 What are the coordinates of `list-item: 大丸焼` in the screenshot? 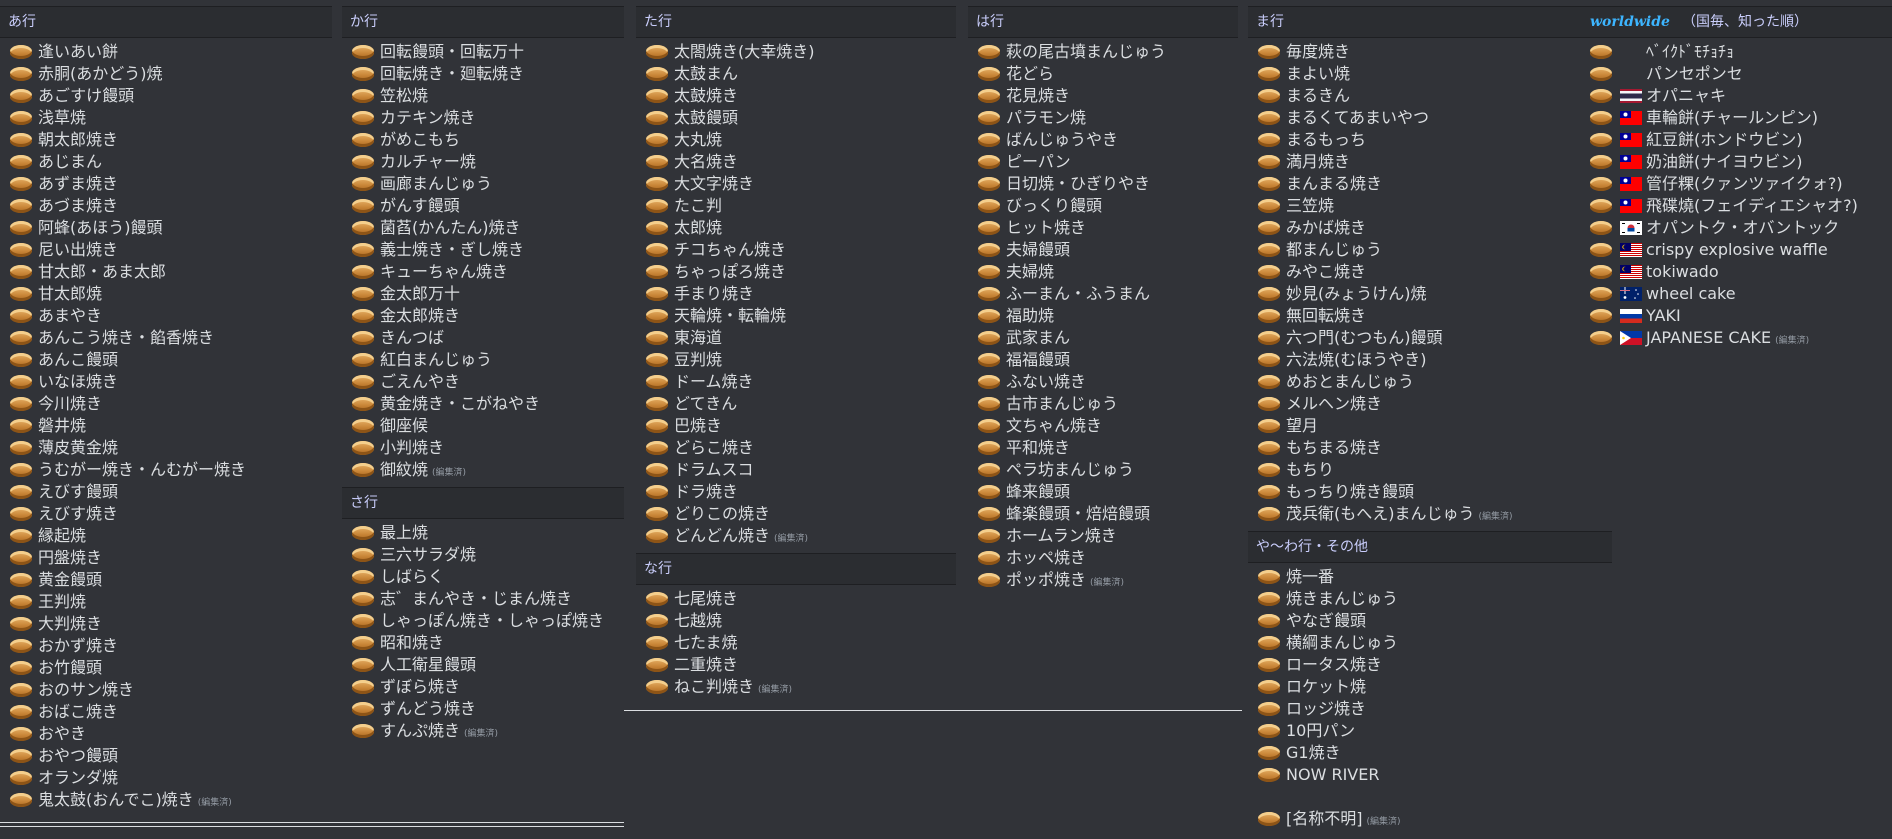 It's located at (796, 140).